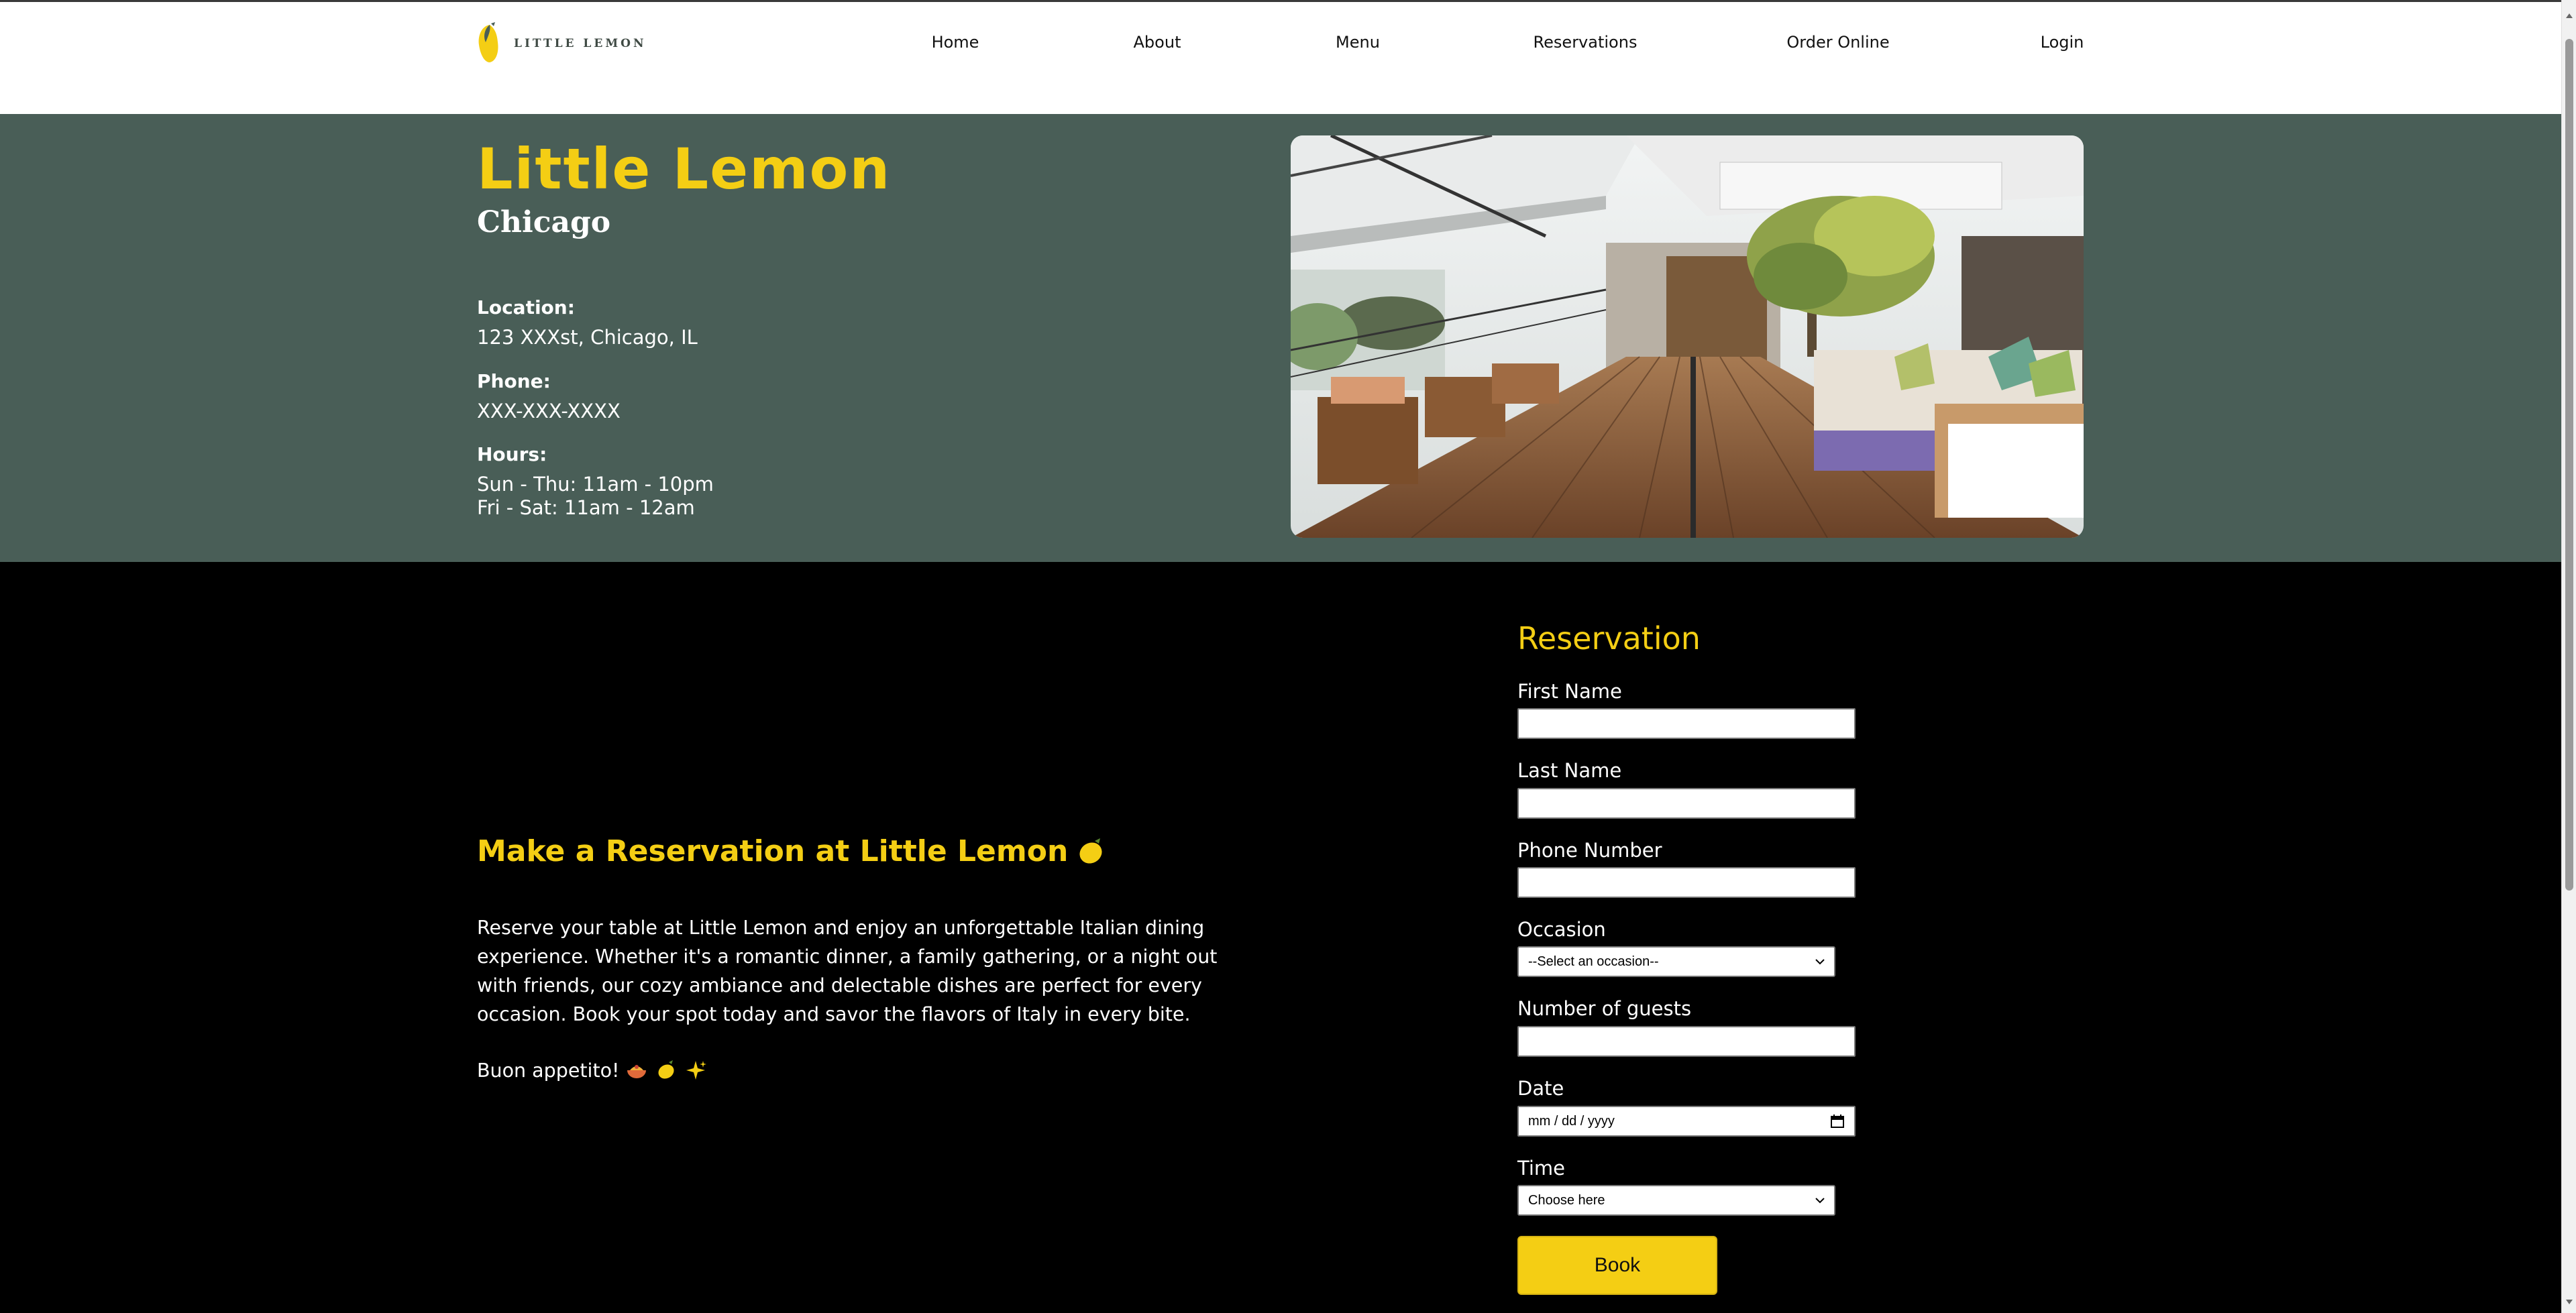 This screenshot has height=1313, width=2576. What do you see at coordinates (1593, 962) in the screenshot?
I see `occasion-selected-value: --Select an occasion--` at bounding box center [1593, 962].